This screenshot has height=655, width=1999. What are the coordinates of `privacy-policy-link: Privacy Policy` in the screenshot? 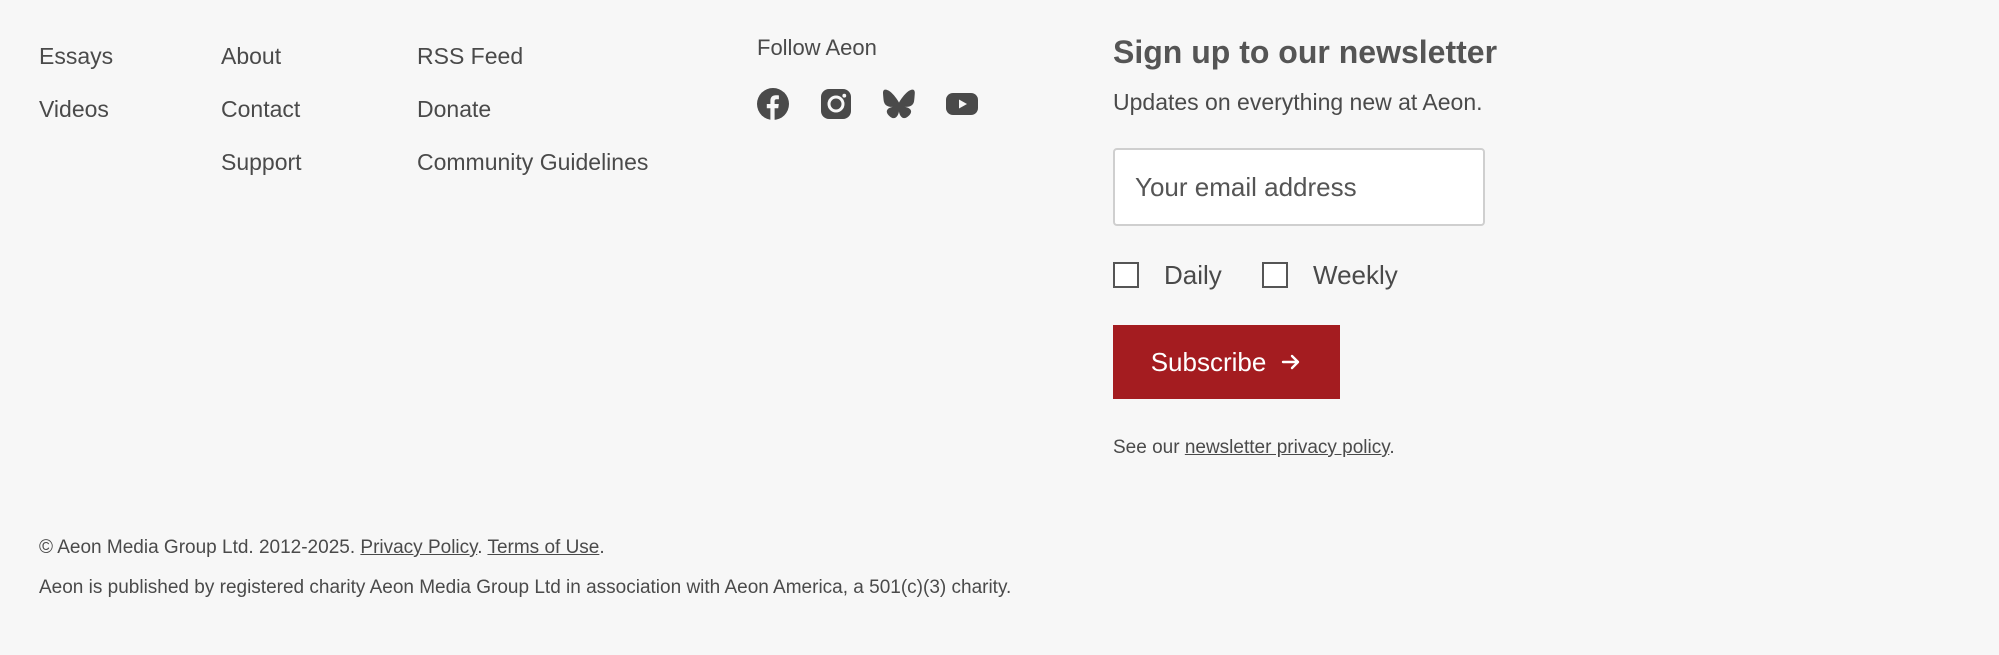 It's located at (418, 547).